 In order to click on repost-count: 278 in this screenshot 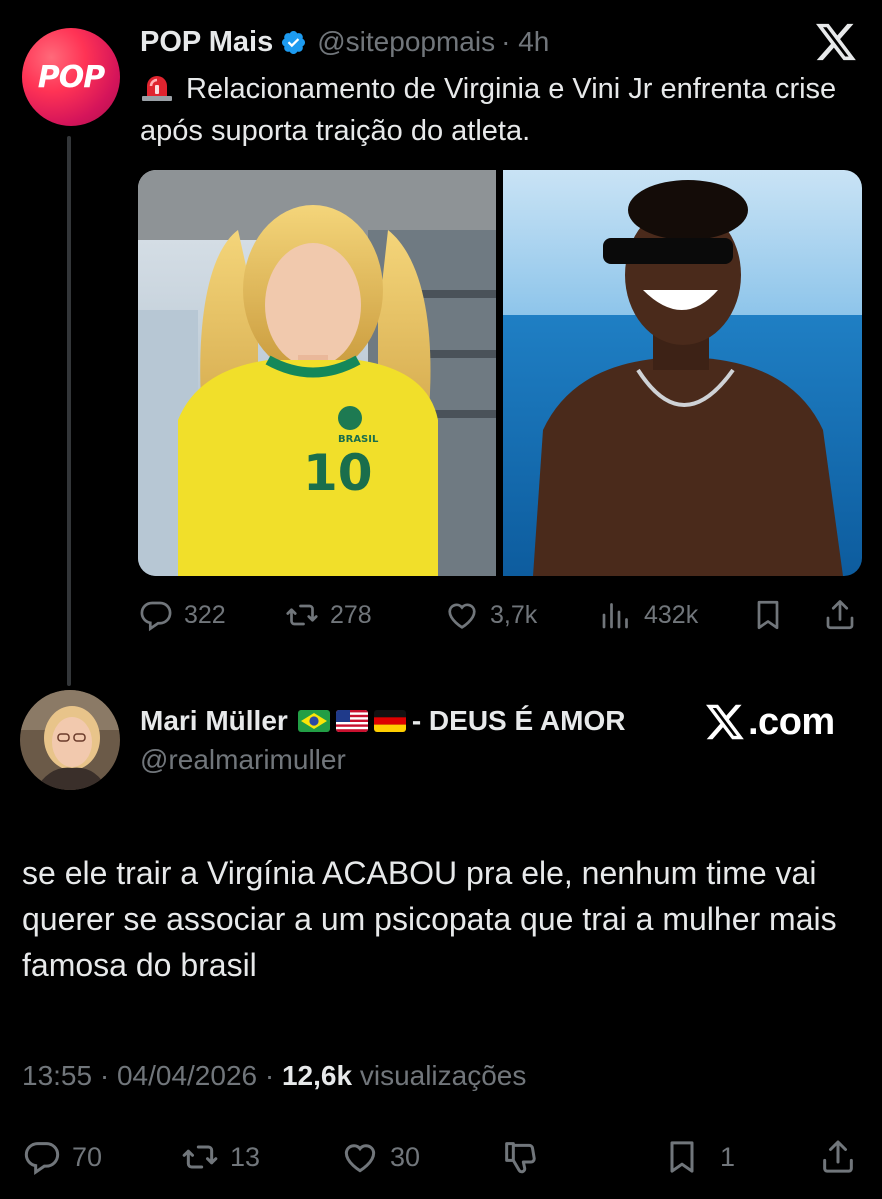, I will do `click(351, 614)`.